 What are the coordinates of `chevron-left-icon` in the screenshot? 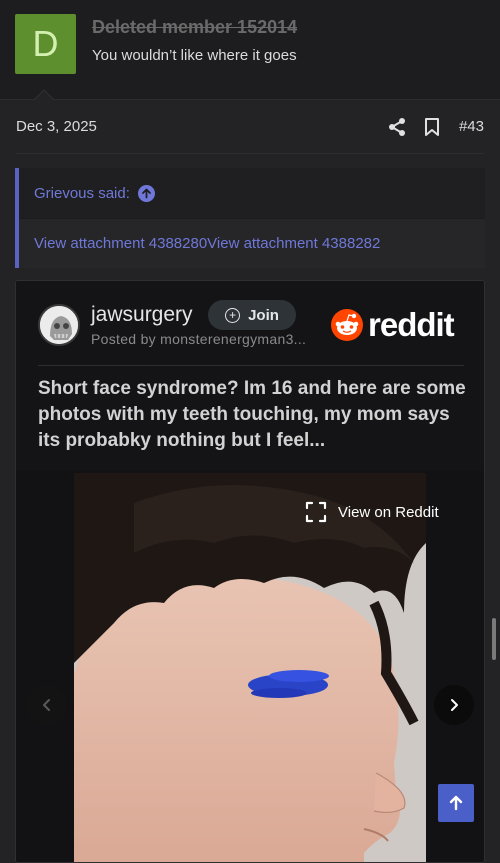 It's located at (46, 705).